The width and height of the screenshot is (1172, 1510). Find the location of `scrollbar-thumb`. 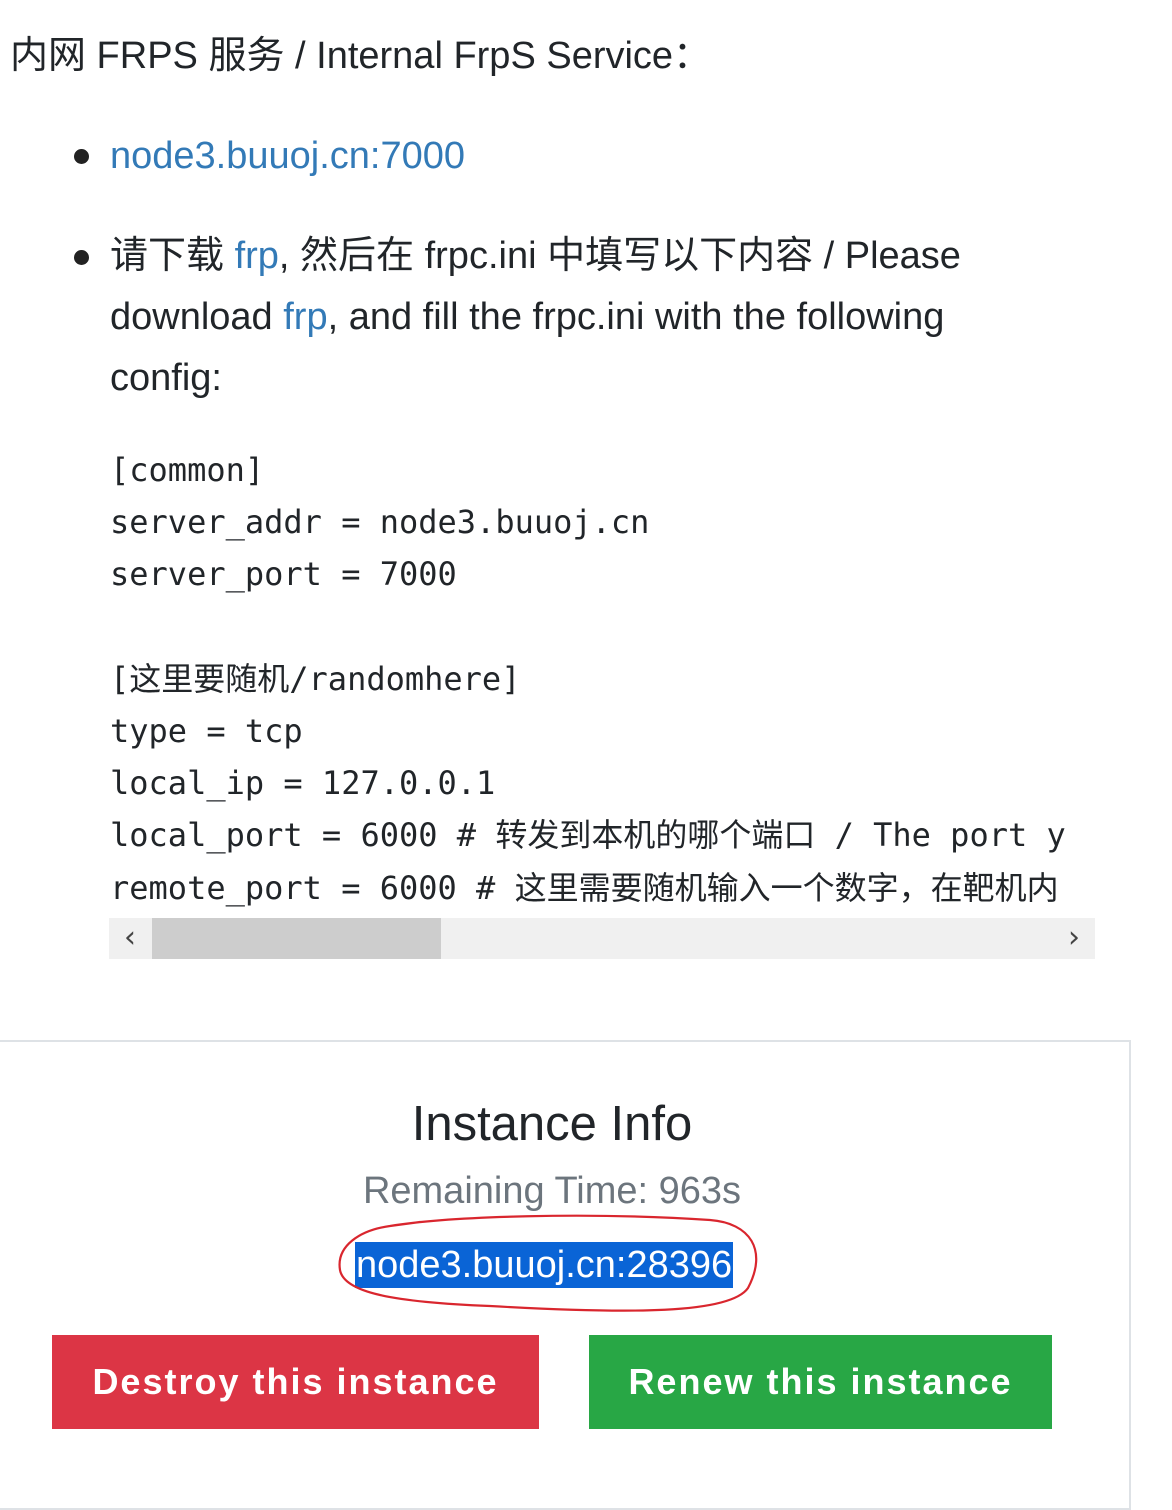

scrollbar-thumb is located at coordinates (296, 938).